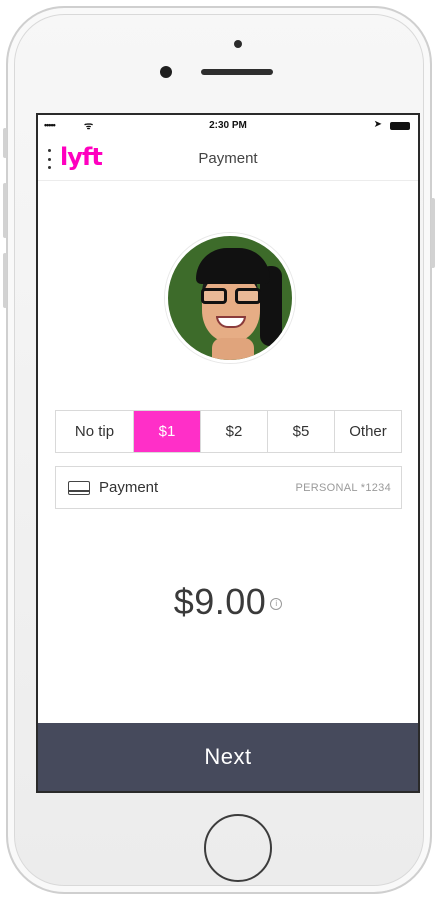 This screenshot has height=899, width=437. What do you see at coordinates (238, 44) in the screenshot?
I see `phone-top-dot` at bounding box center [238, 44].